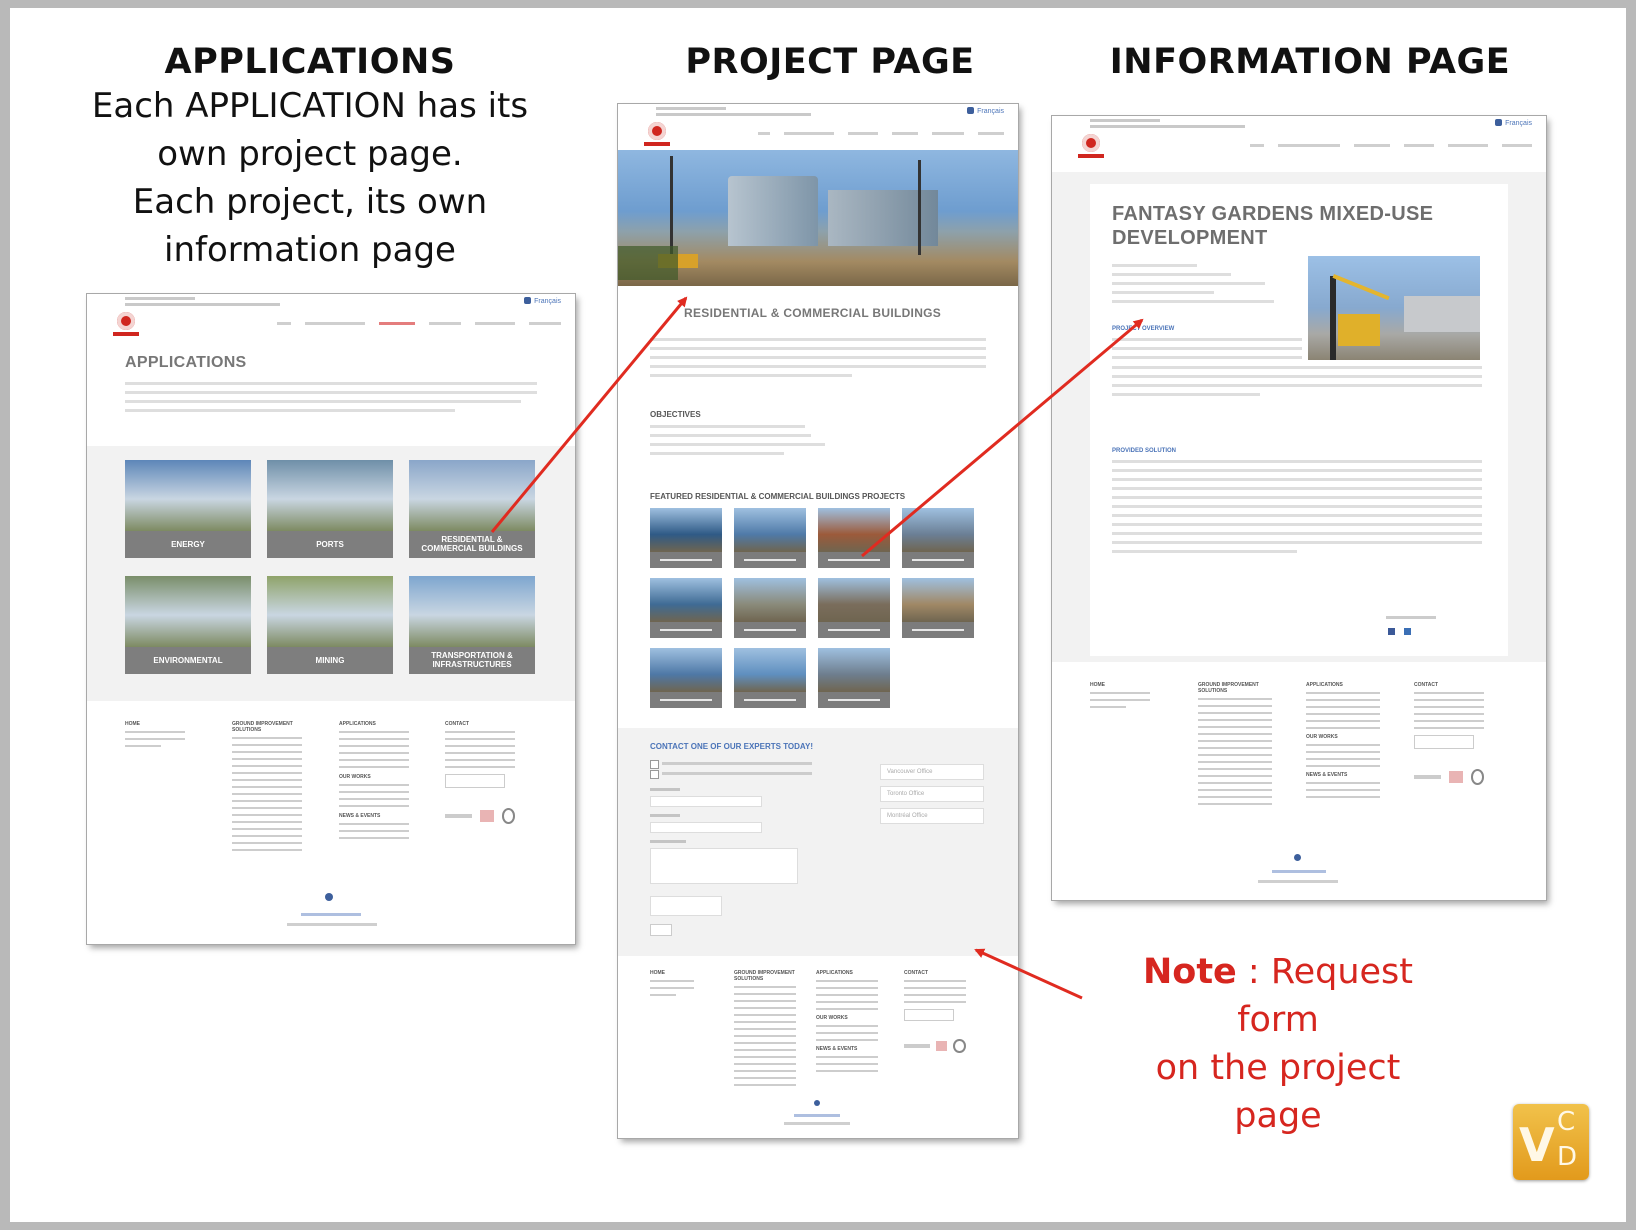 This screenshot has height=1230, width=1636. I want to click on arrow-to-project-page, so click(589, 414).